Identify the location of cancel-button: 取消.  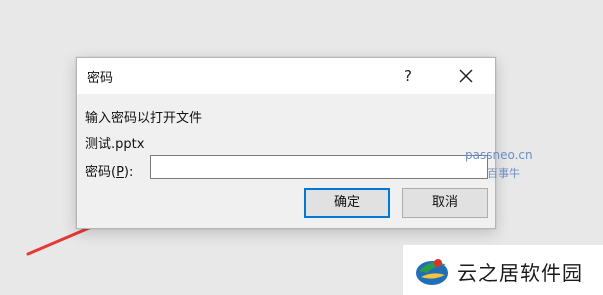
(445, 203).